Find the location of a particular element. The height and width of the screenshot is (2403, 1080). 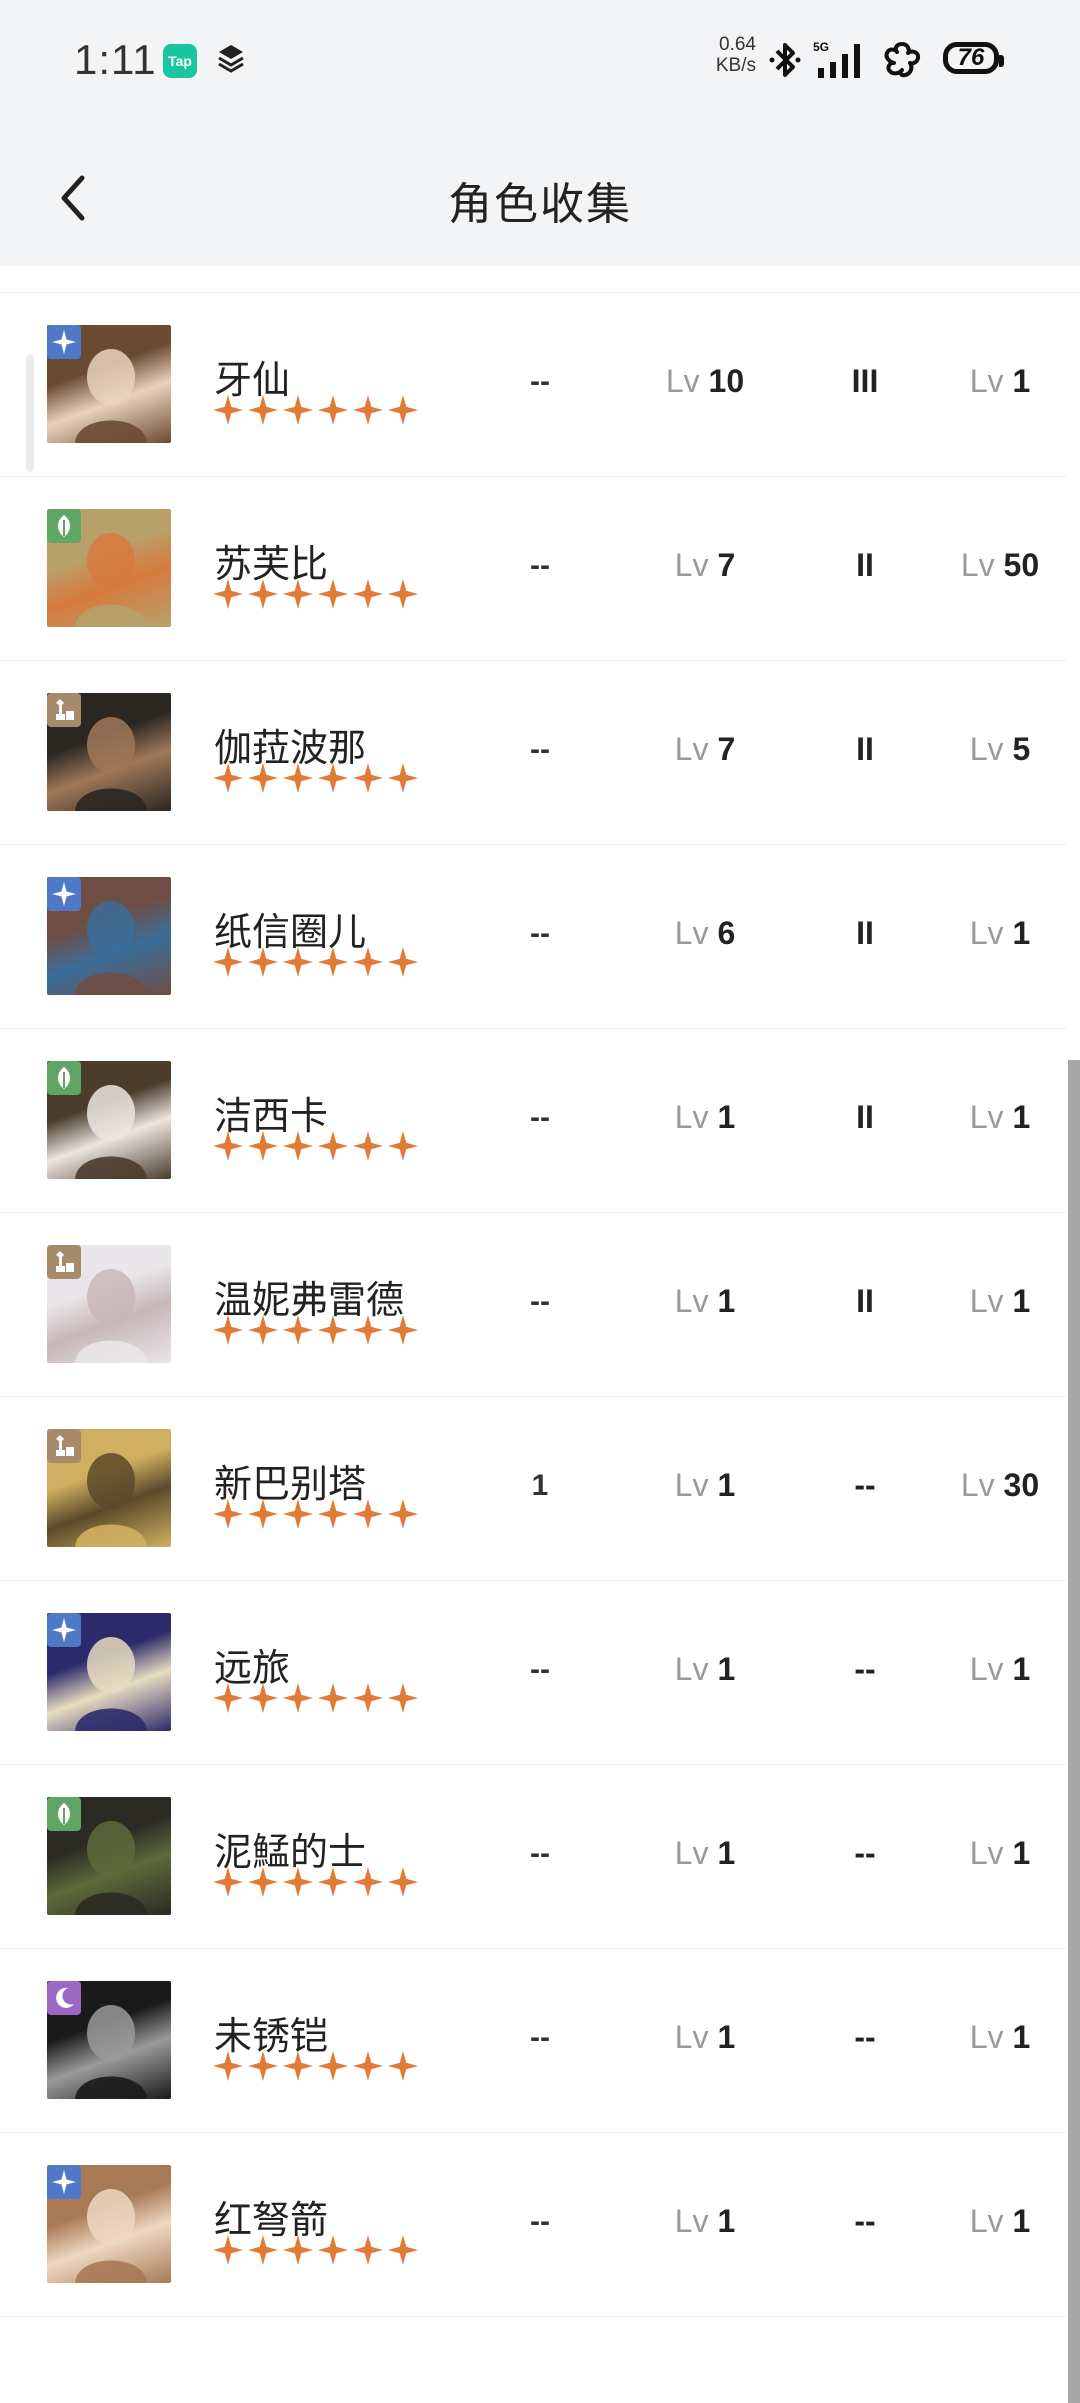

character-level: Lv 7 is located at coordinates (705, 565).